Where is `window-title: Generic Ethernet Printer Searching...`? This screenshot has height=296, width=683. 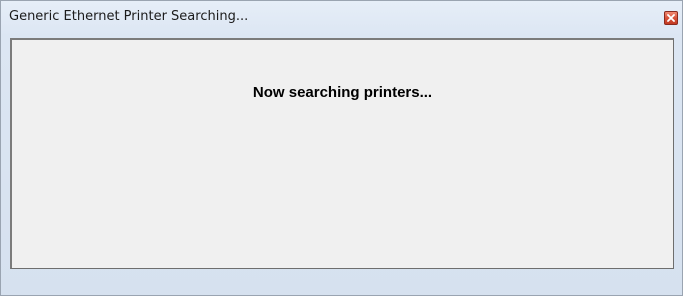 window-title: Generic Ethernet Printer Searching... is located at coordinates (129, 16).